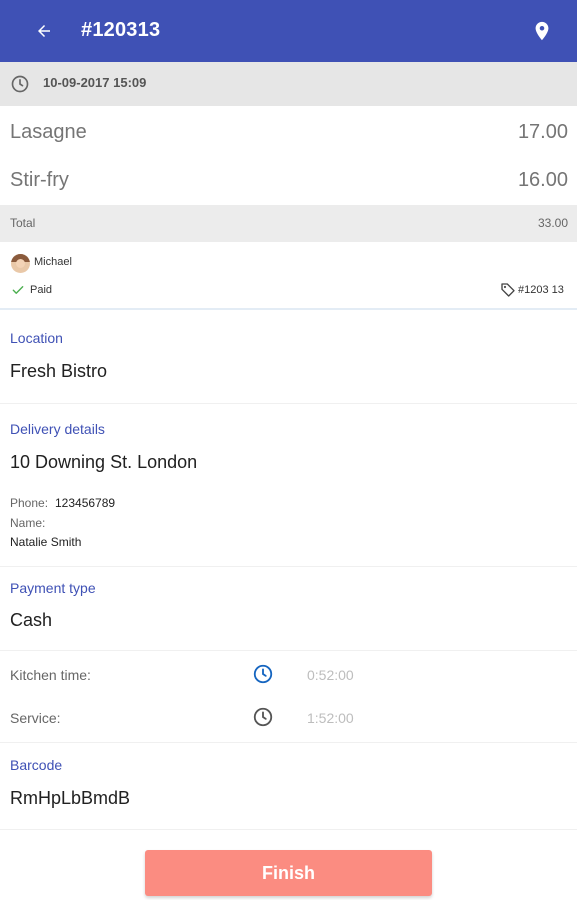 This screenshot has width=577, height=900. What do you see at coordinates (263, 717) in the screenshot?
I see `service-clock-icon` at bounding box center [263, 717].